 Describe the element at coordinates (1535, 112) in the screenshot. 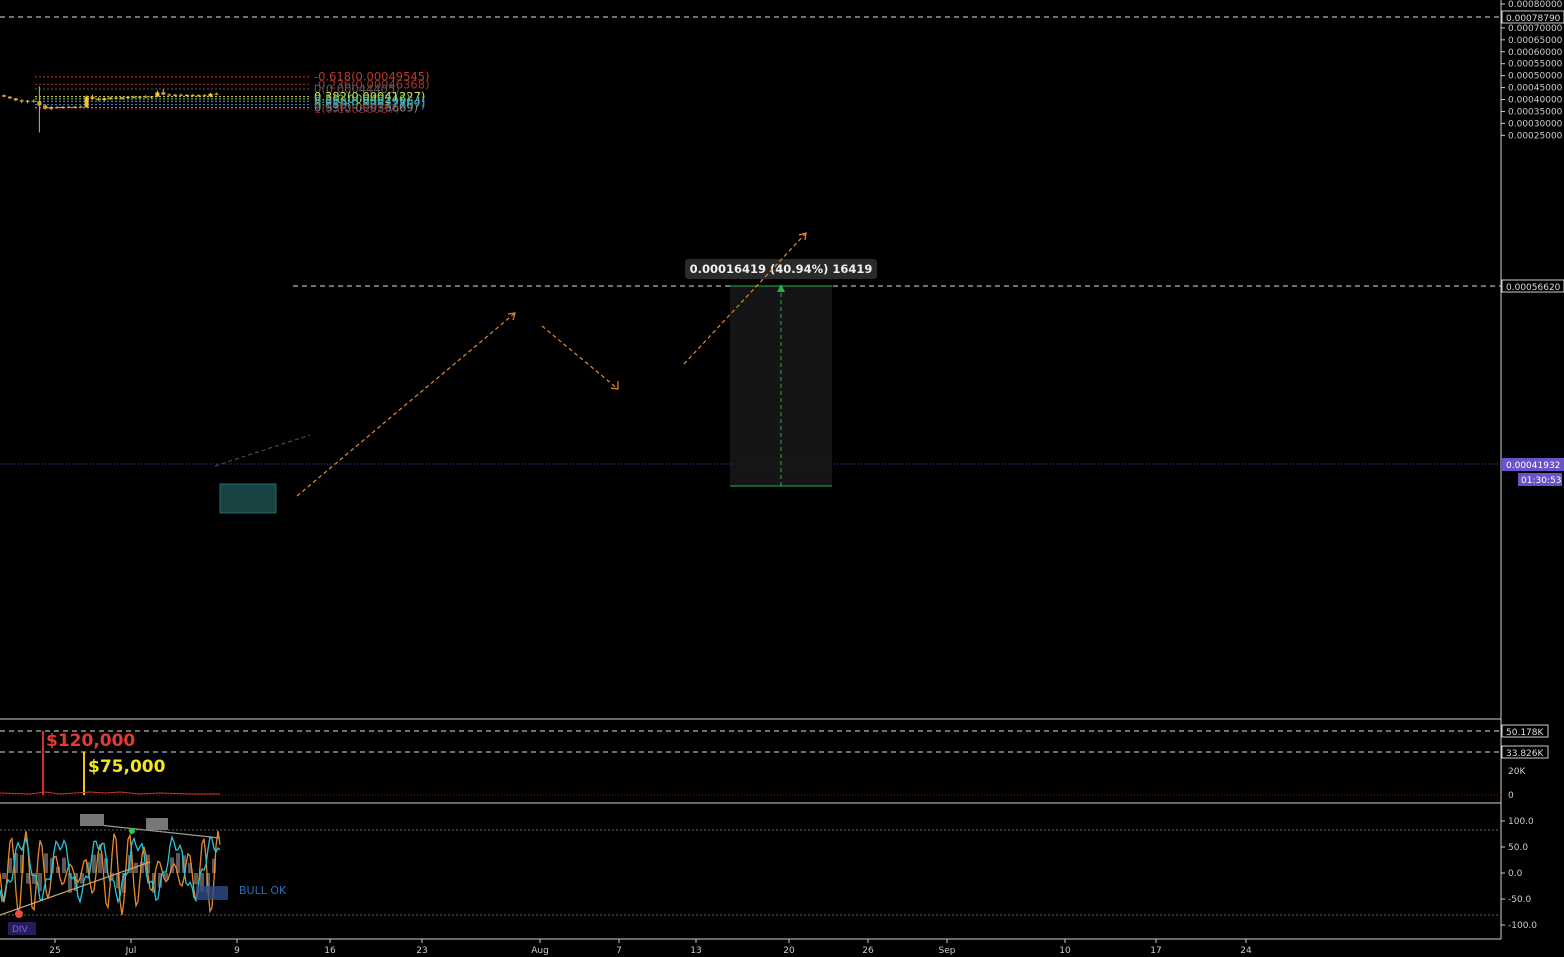

I see `price-tick-label: 0.00035000` at that location.